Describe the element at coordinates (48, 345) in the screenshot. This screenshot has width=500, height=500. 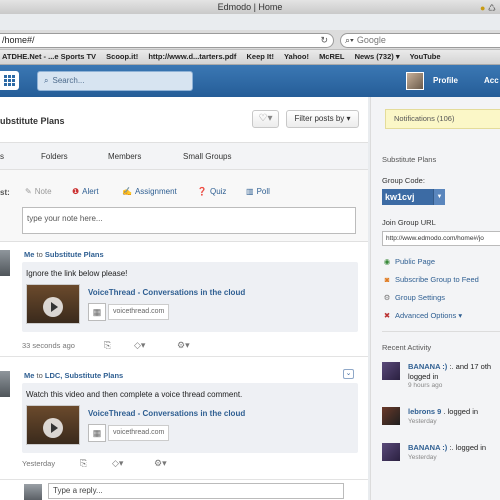
I see `post-timestamp: 33 seconds ago` at that location.